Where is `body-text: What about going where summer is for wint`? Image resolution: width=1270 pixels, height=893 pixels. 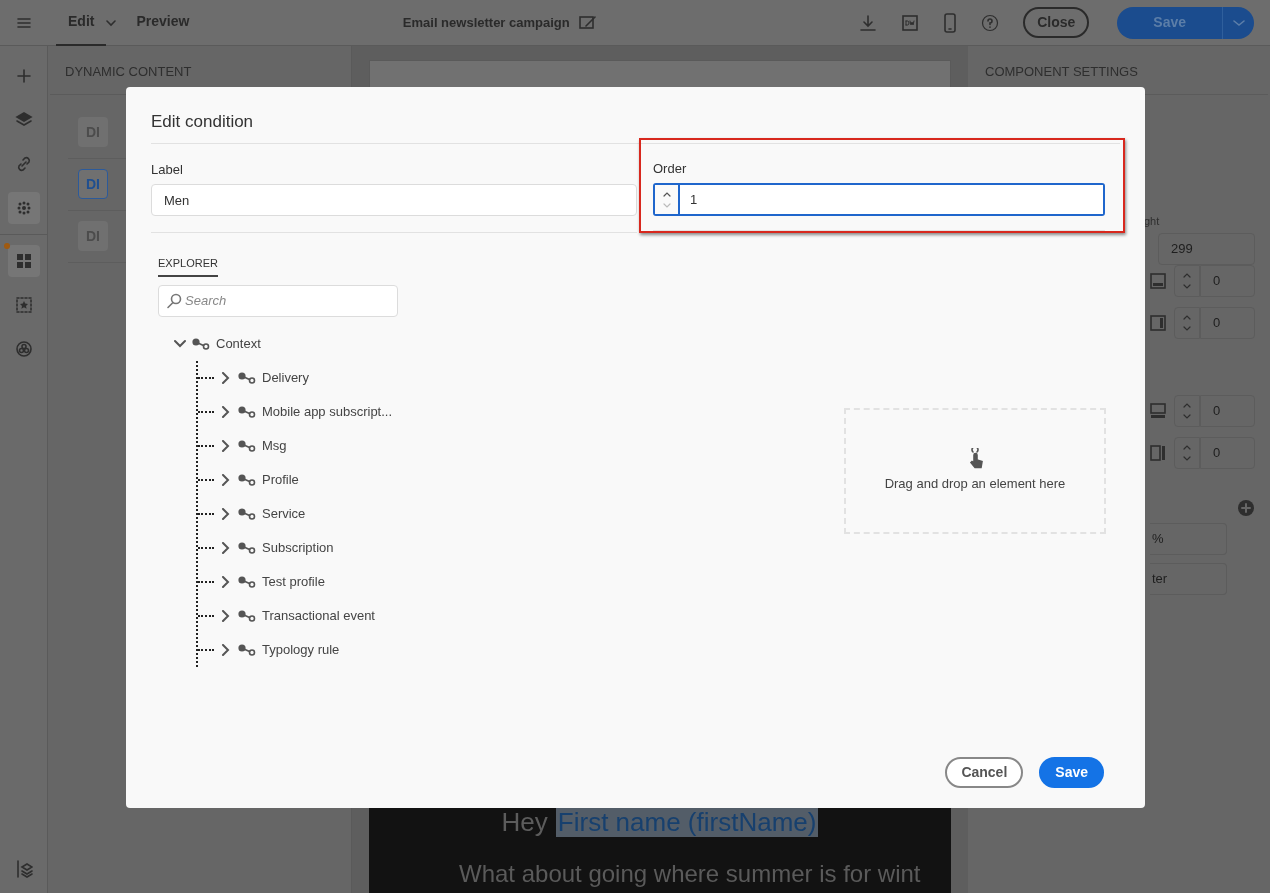
body-text: What about going where summer is for wint is located at coordinates (690, 874).